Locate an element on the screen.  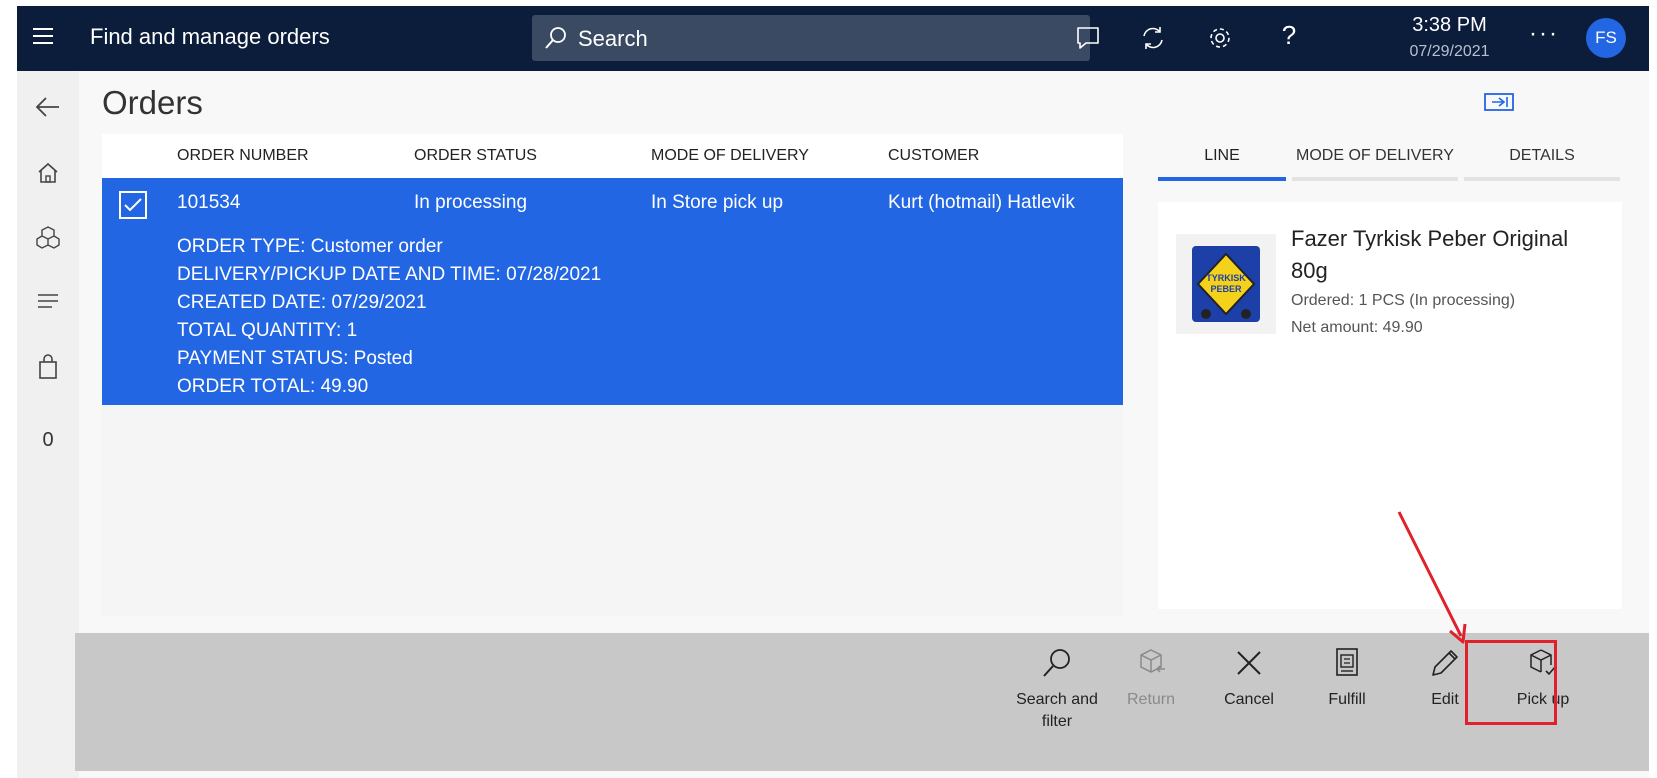
back-arrow-icon is located at coordinates (48, 107).